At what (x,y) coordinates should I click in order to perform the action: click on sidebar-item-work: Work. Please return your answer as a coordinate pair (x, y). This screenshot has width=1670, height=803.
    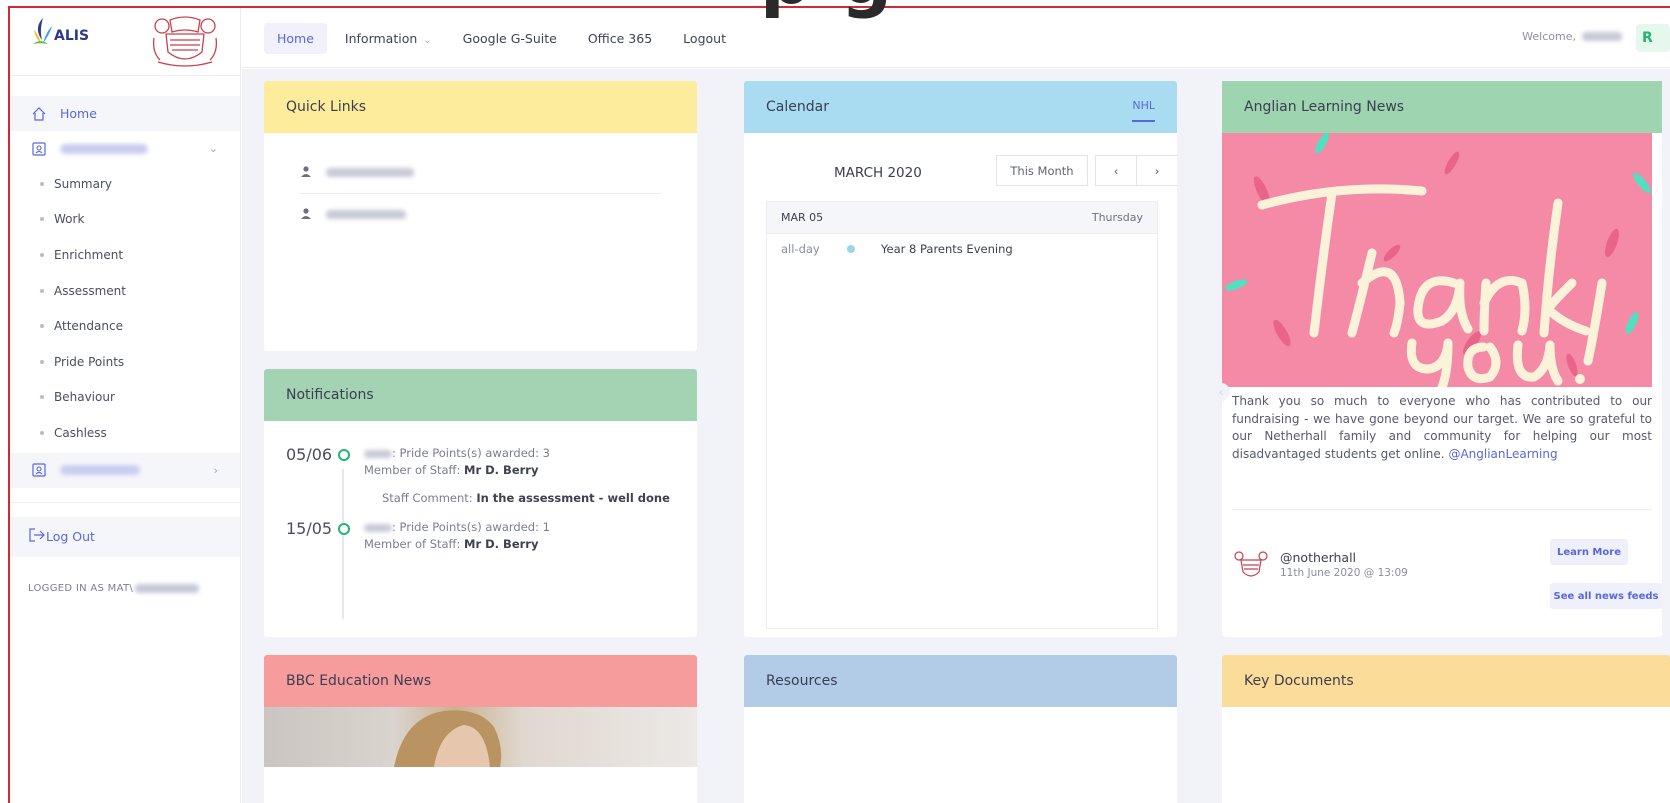
    Looking at the image, I should click on (125, 220).